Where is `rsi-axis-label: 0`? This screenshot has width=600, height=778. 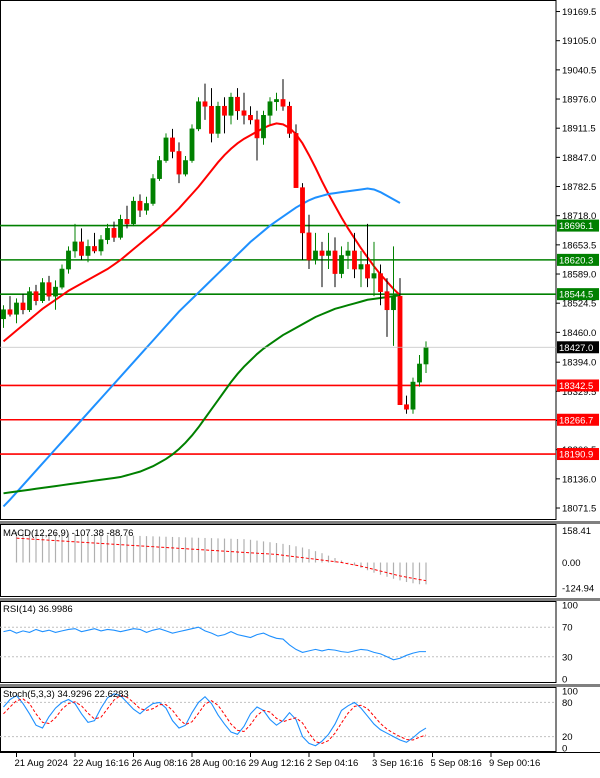
rsi-axis-label: 0 is located at coordinates (564, 680).